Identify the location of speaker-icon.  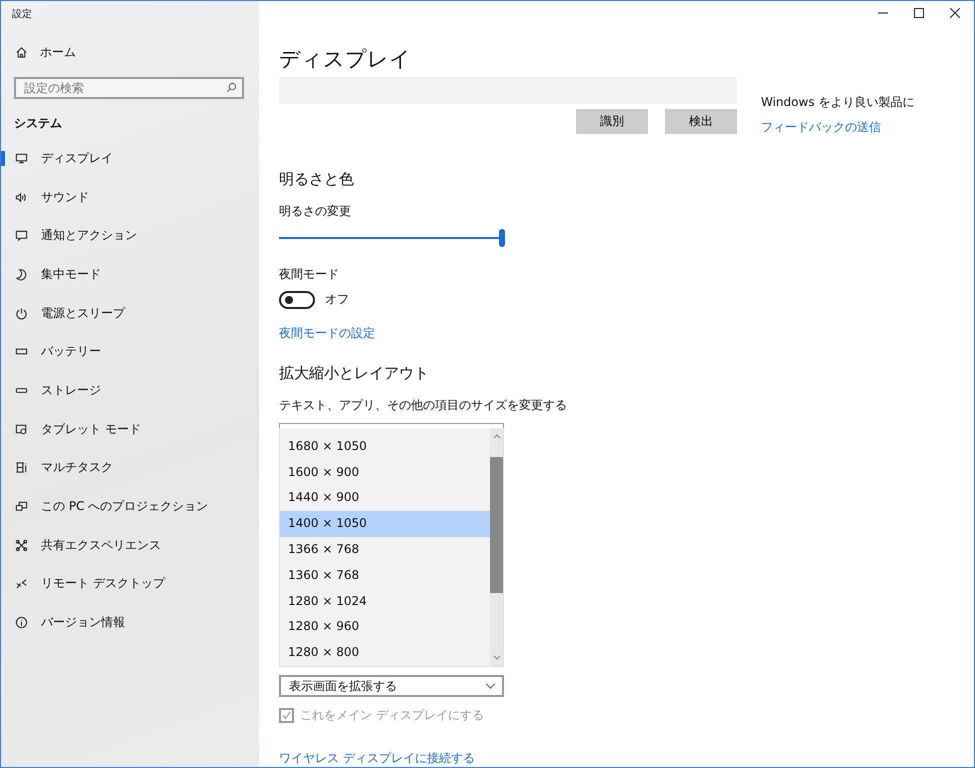
(21, 197).